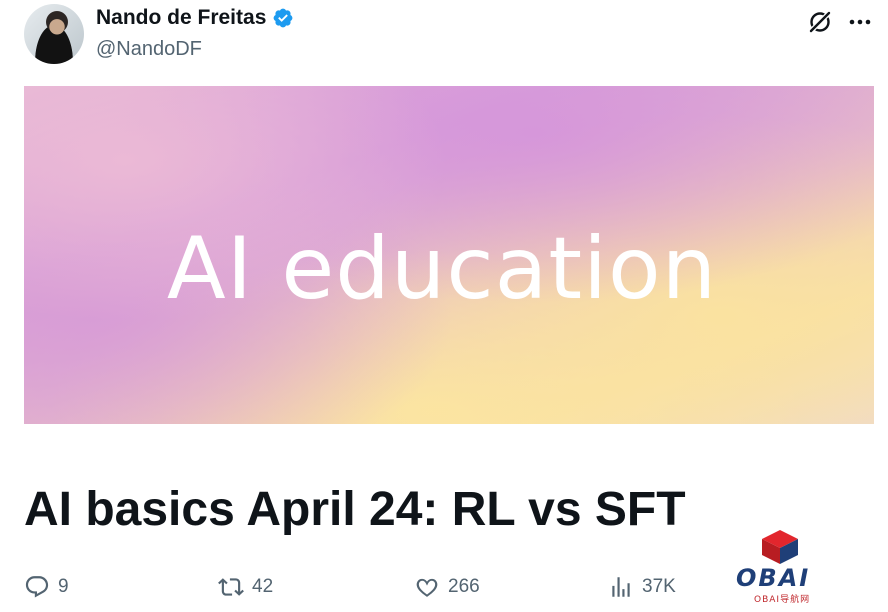  I want to click on views-count: 37K, so click(659, 586).